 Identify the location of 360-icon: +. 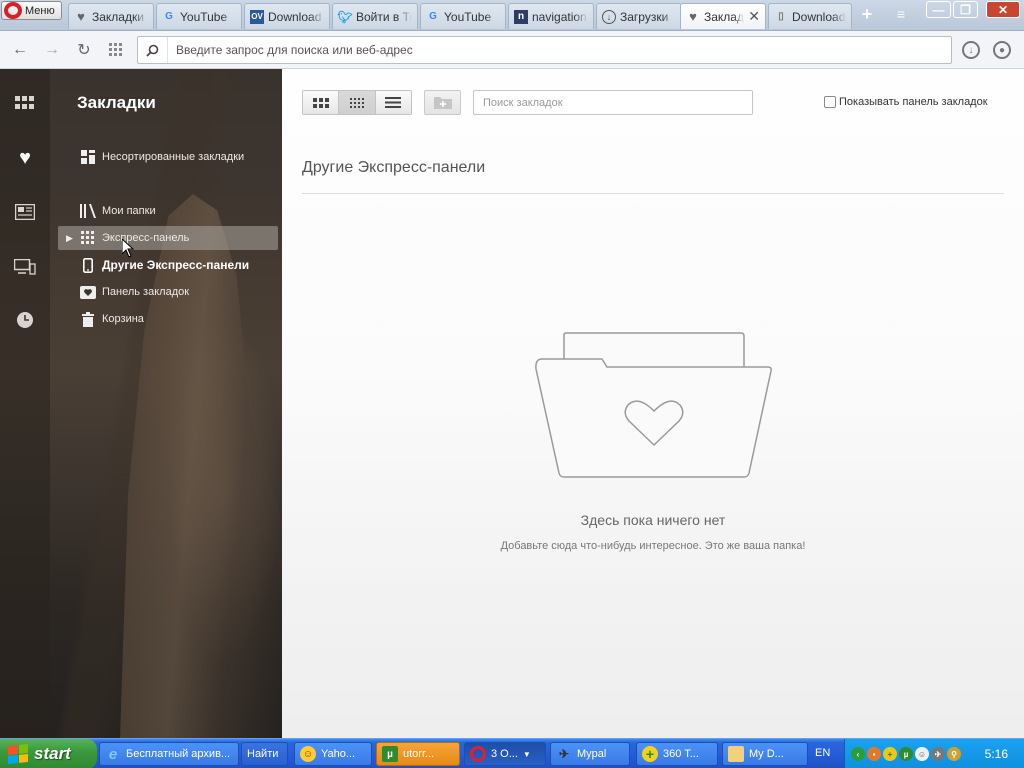
(650, 754).